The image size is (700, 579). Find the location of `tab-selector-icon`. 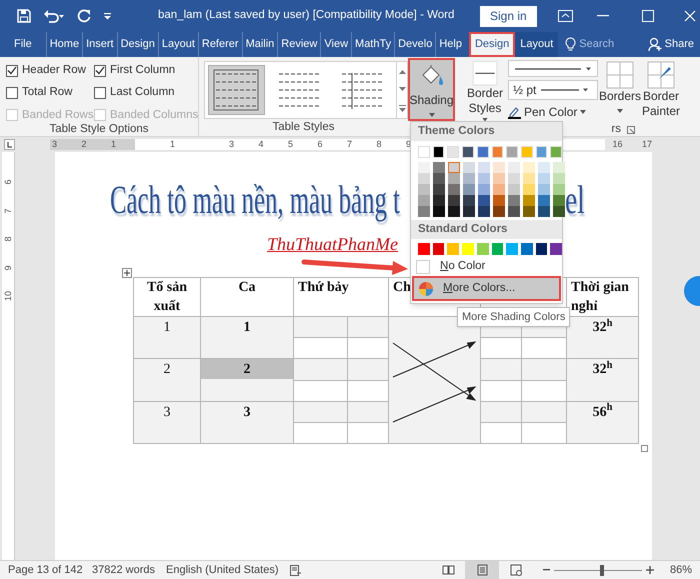

tab-selector-icon is located at coordinates (9, 144).